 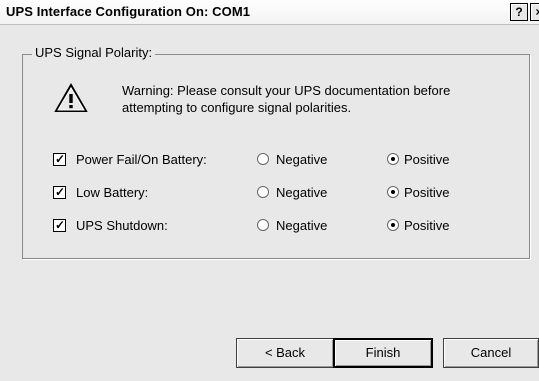 What do you see at coordinates (122, 225) in the screenshot?
I see `ups-shutdown-label: UPS Shutdown:` at bounding box center [122, 225].